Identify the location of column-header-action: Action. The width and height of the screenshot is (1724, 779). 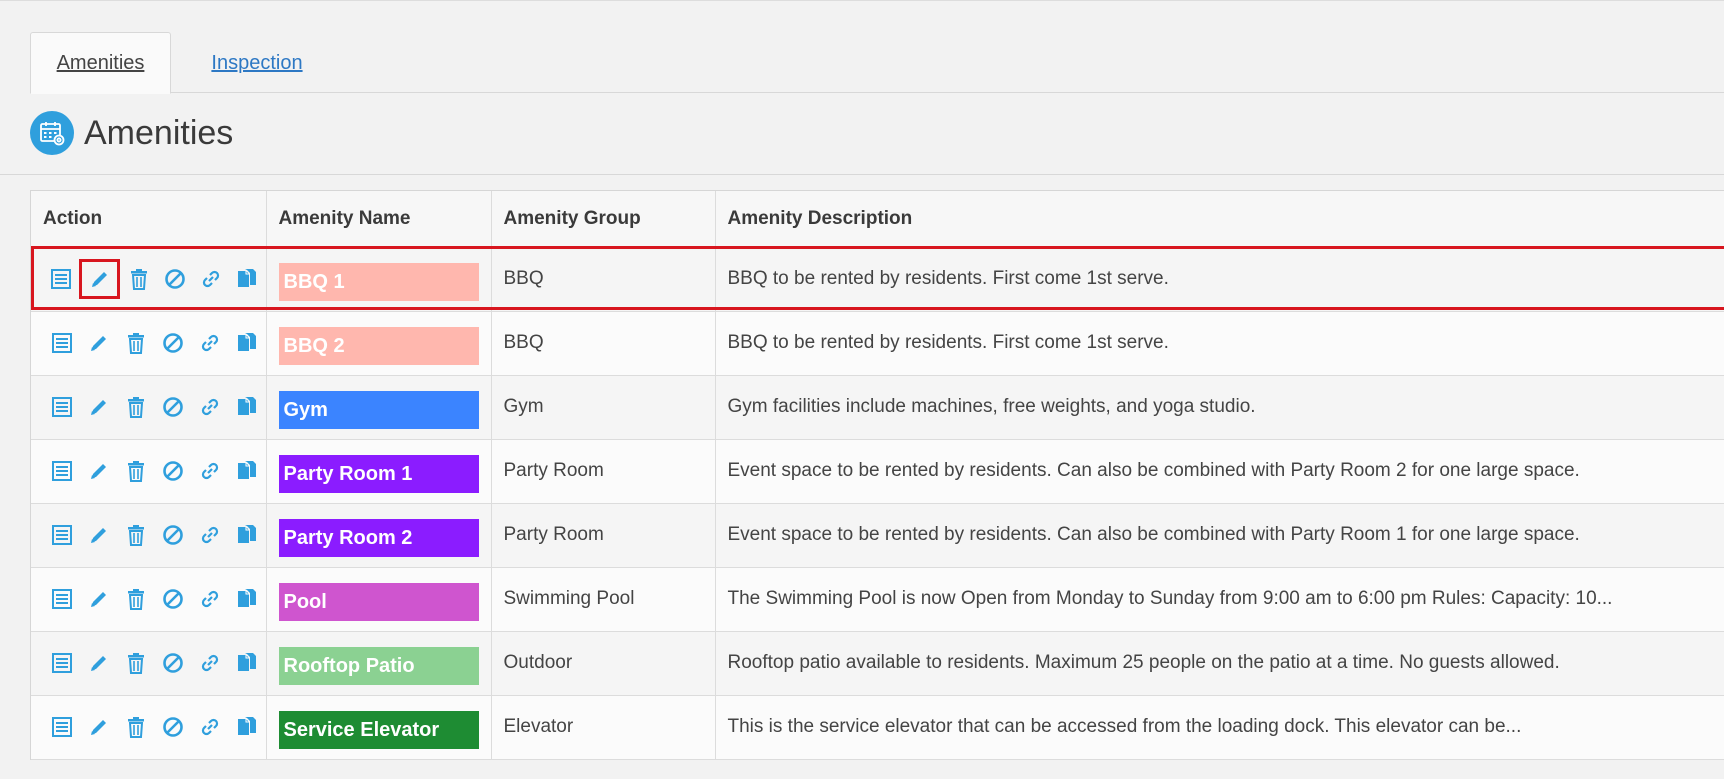
(149, 219).